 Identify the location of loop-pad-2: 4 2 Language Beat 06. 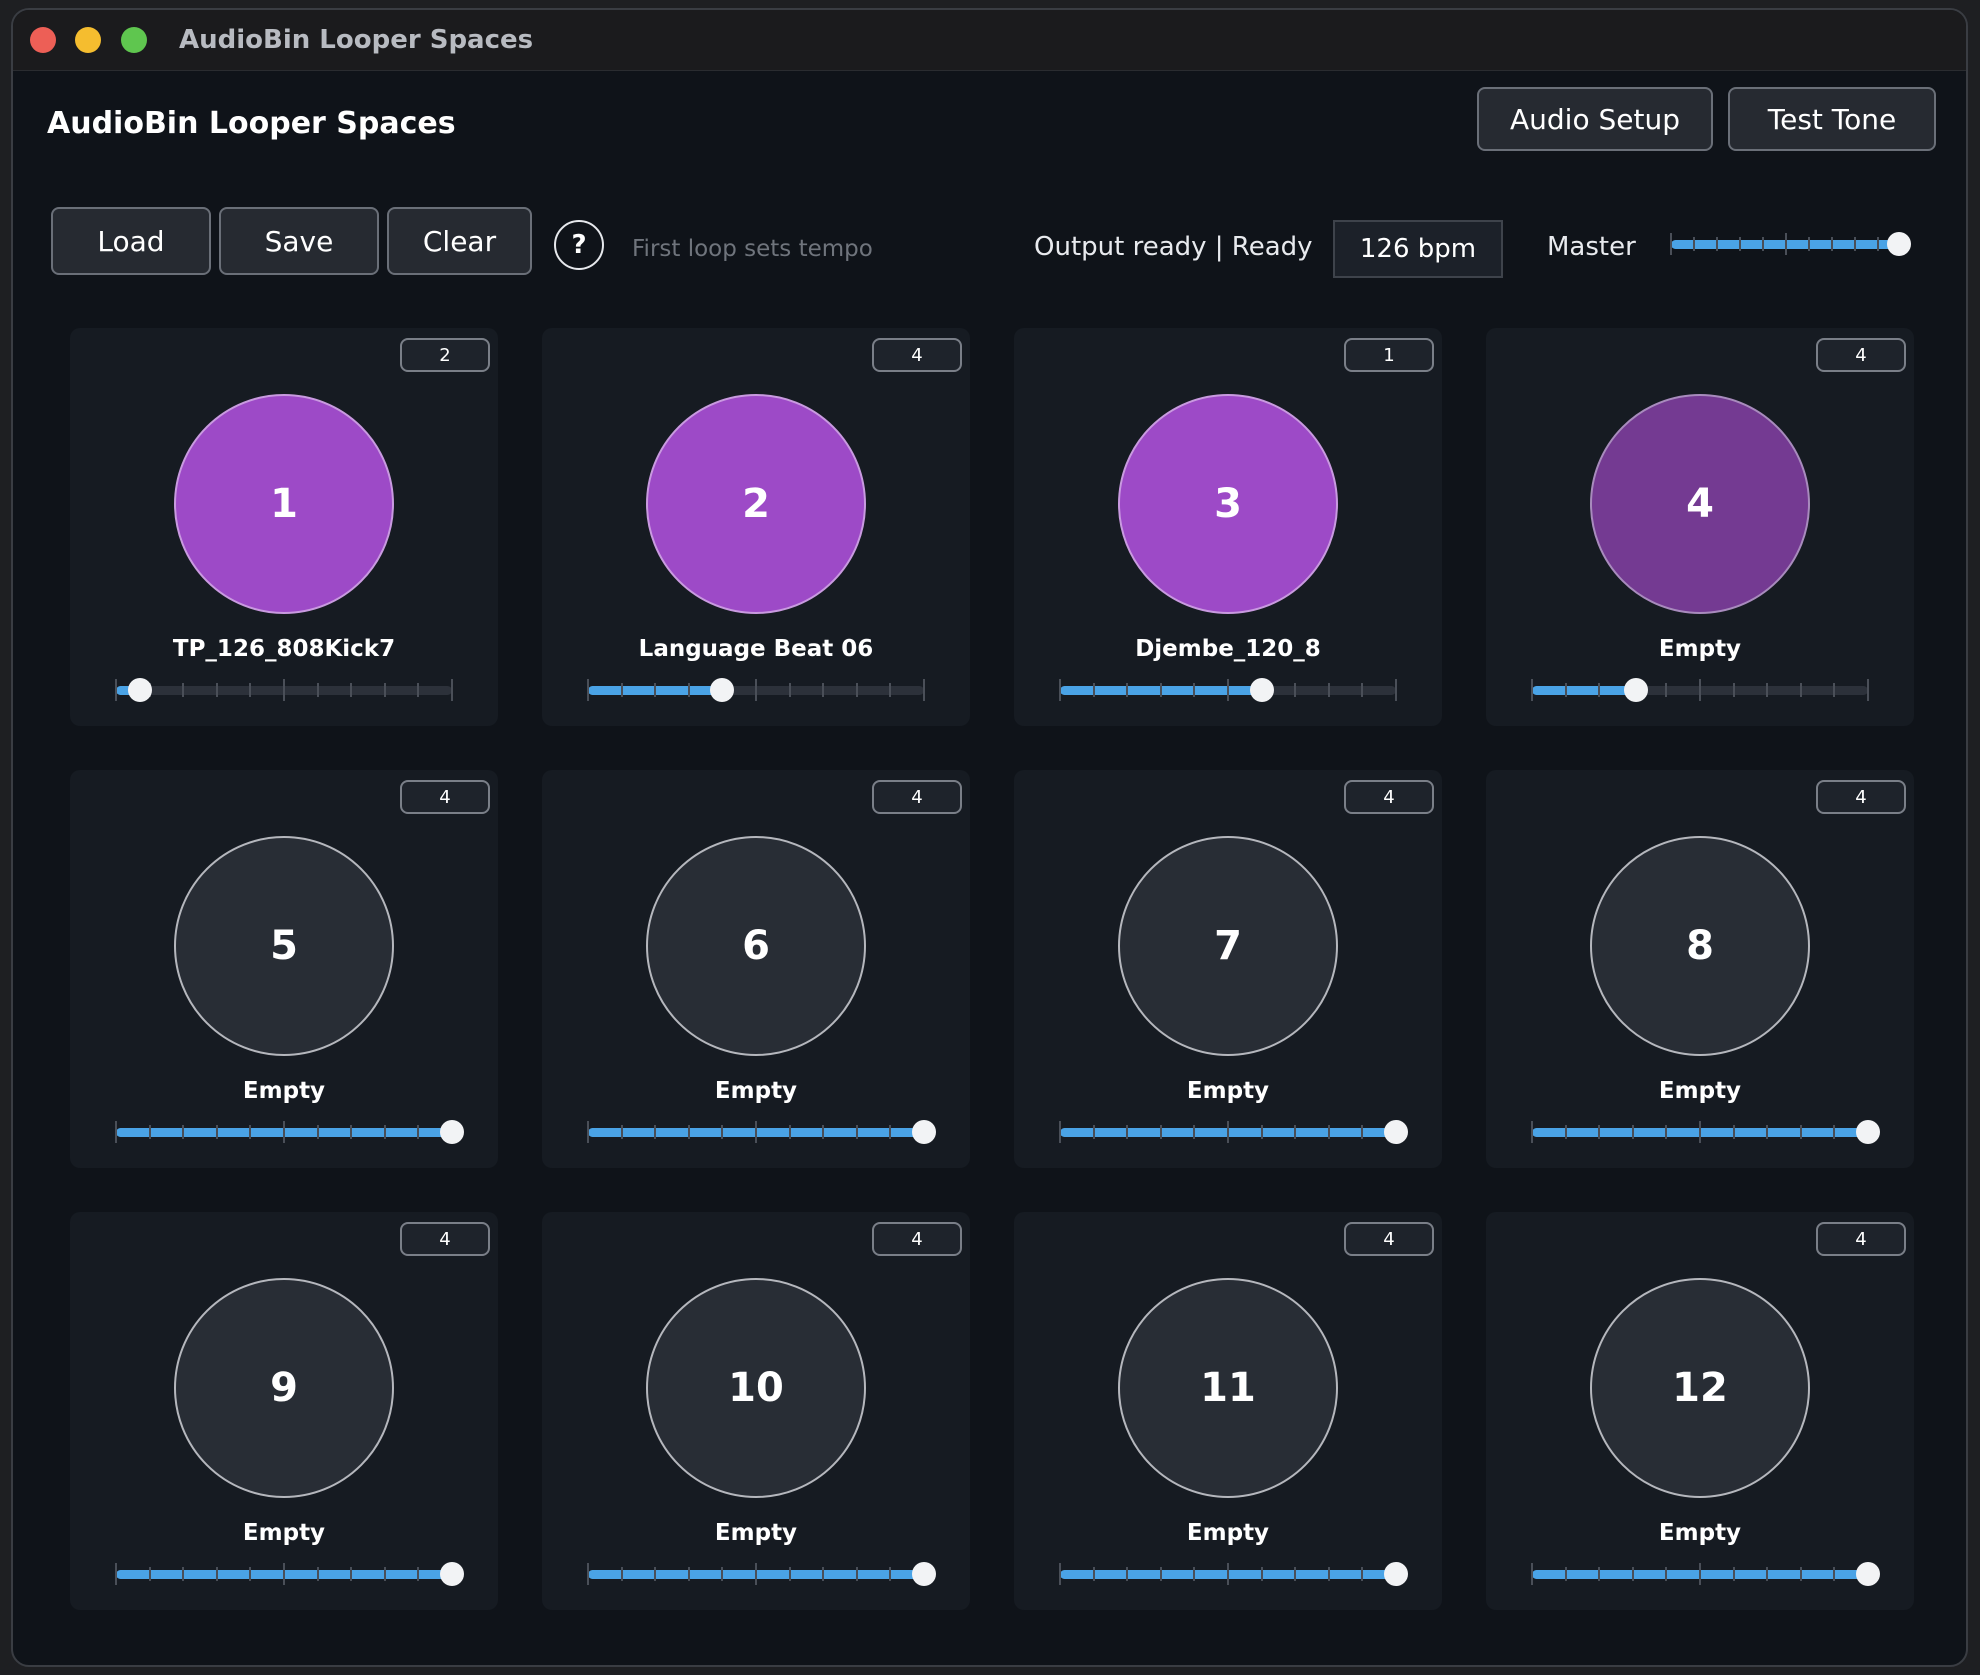
(756, 527).